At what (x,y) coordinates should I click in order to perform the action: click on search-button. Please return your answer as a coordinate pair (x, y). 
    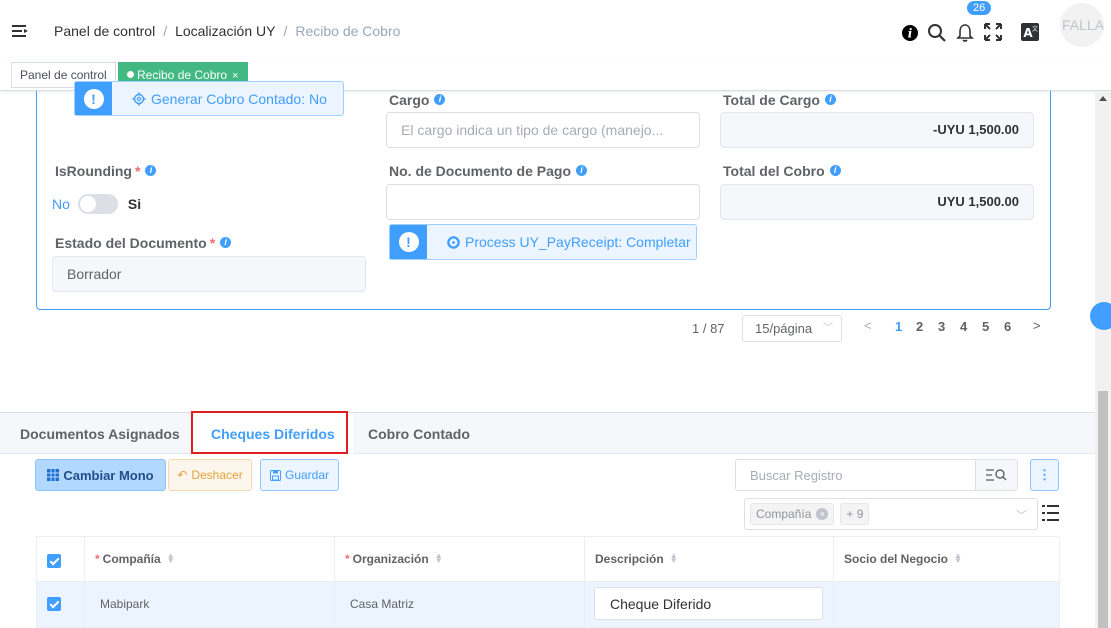
    Looking at the image, I should click on (996, 475).